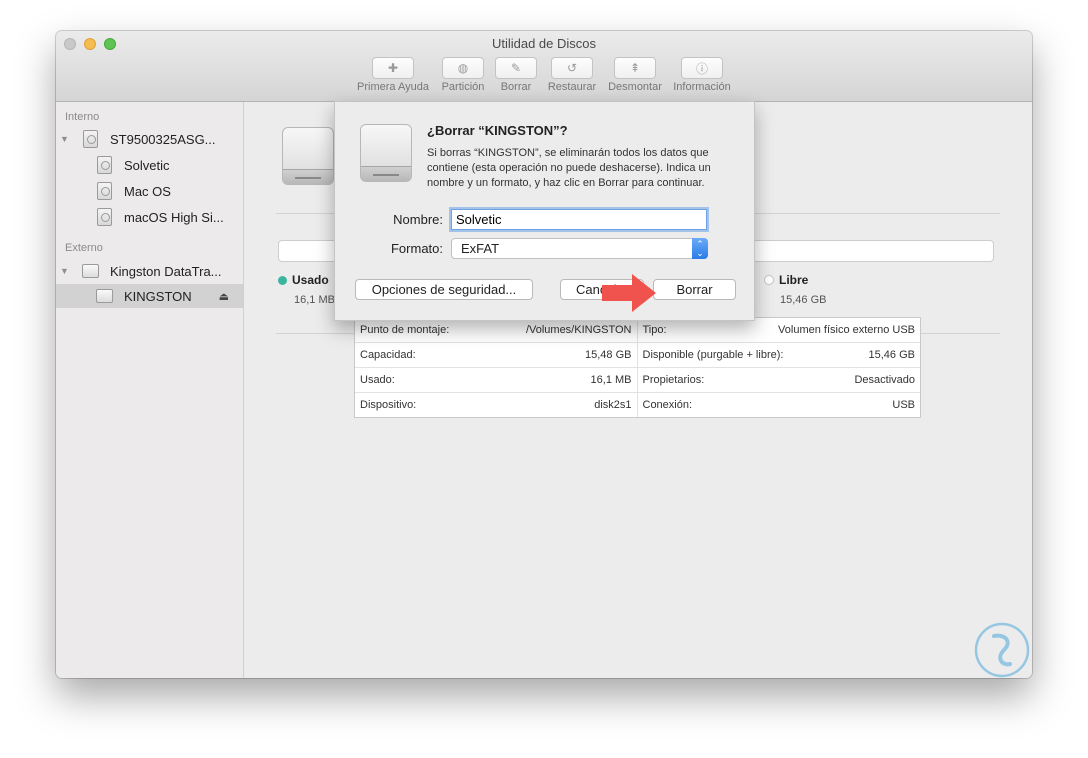 Image resolution: width=1088 pixels, height=758 pixels. I want to click on sidebar-header-internal: Interno, so click(82, 117).